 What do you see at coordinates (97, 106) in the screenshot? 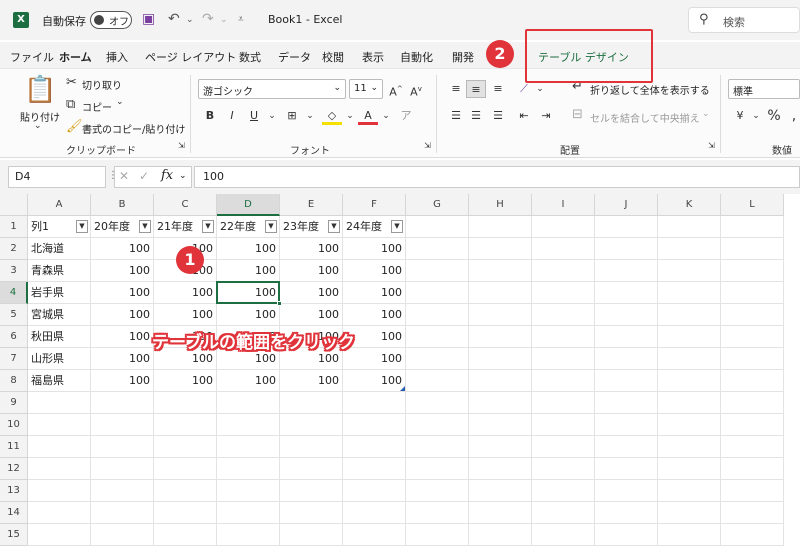
I see `copy-button: コピー` at bounding box center [97, 106].